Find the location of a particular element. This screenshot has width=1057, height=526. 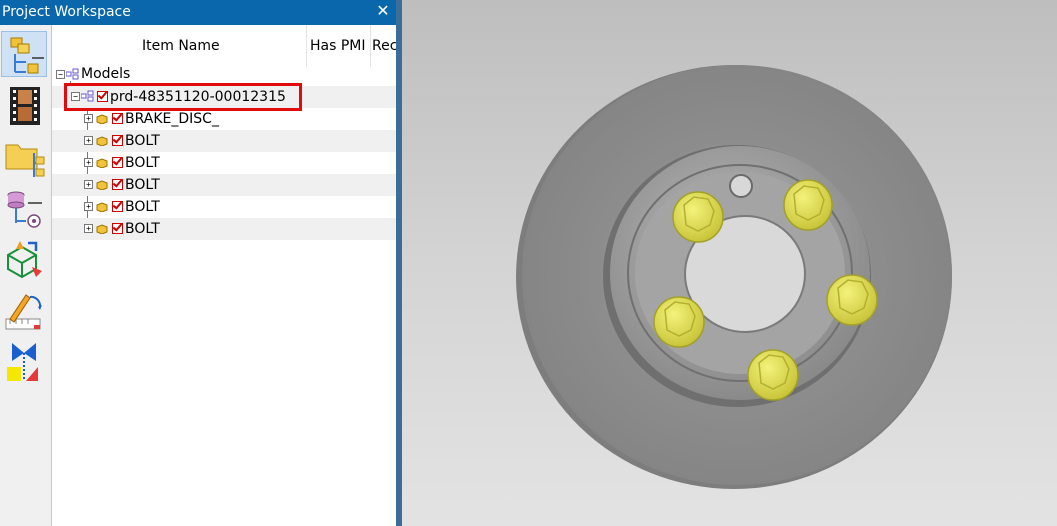

folder-tree-button is located at coordinates (24, 157).